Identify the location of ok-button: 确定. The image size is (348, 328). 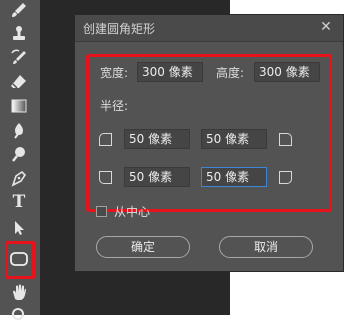
(143, 247).